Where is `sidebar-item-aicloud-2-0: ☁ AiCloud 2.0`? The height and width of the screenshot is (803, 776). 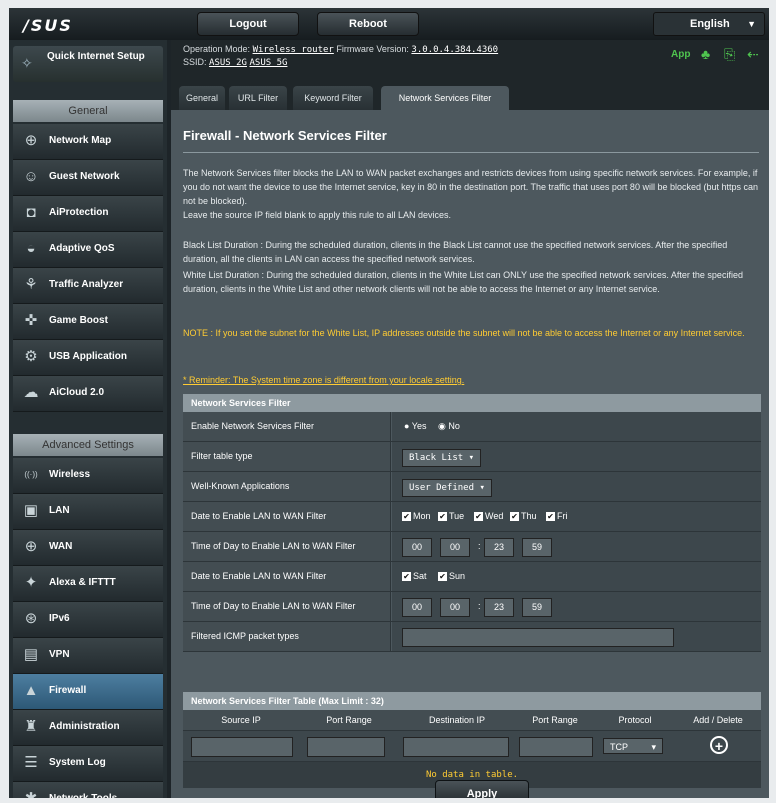
sidebar-item-aicloud-2-0: ☁ AiCloud 2.0 is located at coordinates (88, 394).